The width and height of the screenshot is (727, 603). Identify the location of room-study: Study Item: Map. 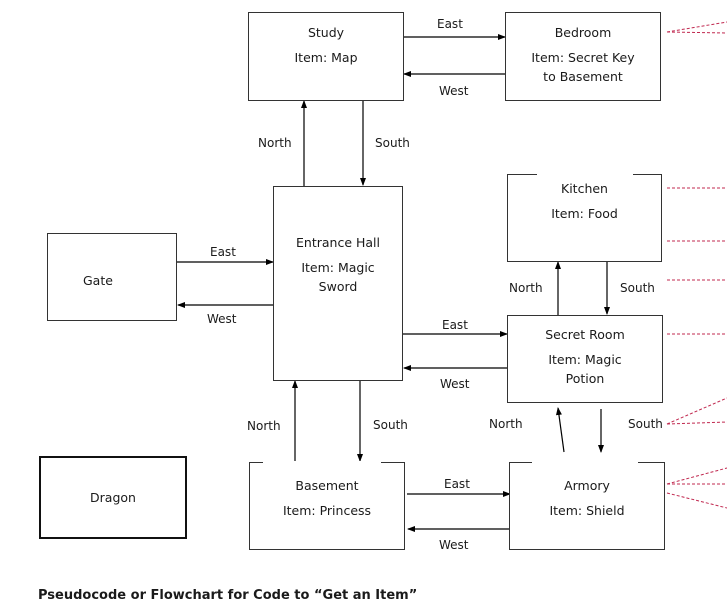
(326, 56).